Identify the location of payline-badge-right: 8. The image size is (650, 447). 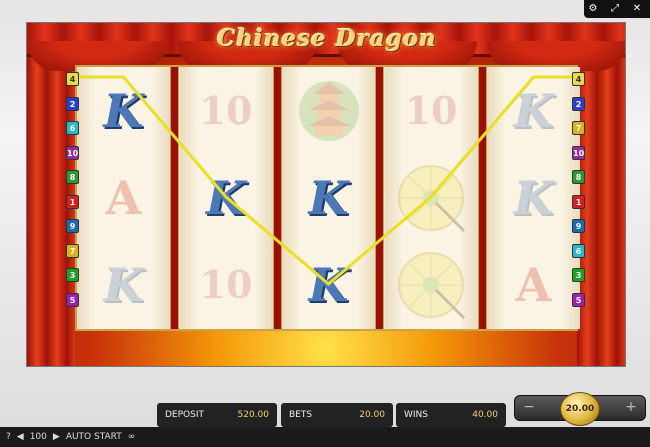
(578, 177).